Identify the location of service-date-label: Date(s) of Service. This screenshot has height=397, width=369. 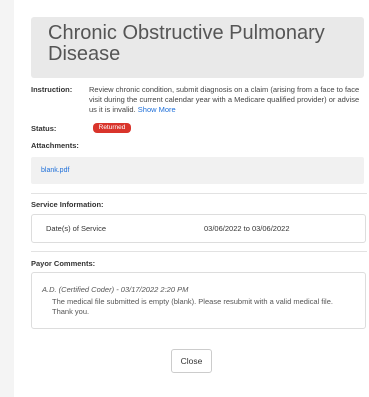
(76, 228).